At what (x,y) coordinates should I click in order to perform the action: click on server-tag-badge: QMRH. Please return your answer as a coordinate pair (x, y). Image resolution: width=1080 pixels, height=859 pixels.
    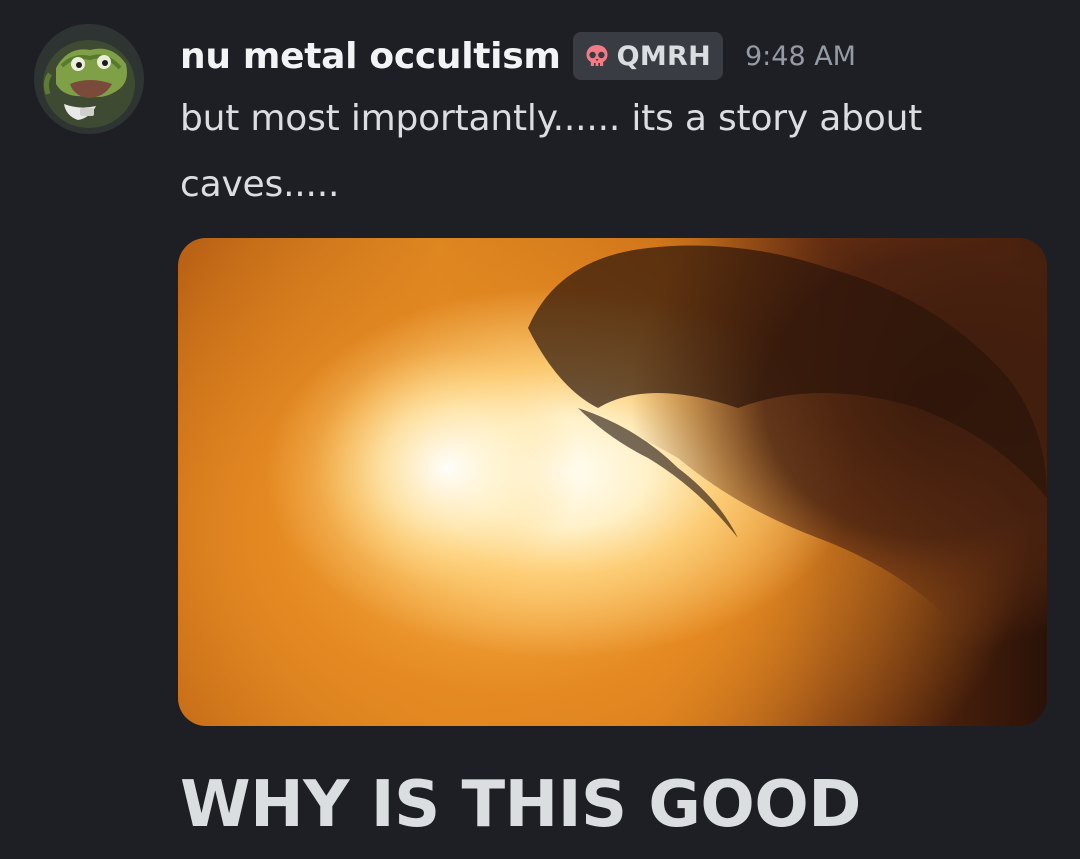
    Looking at the image, I should click on (647, 56).